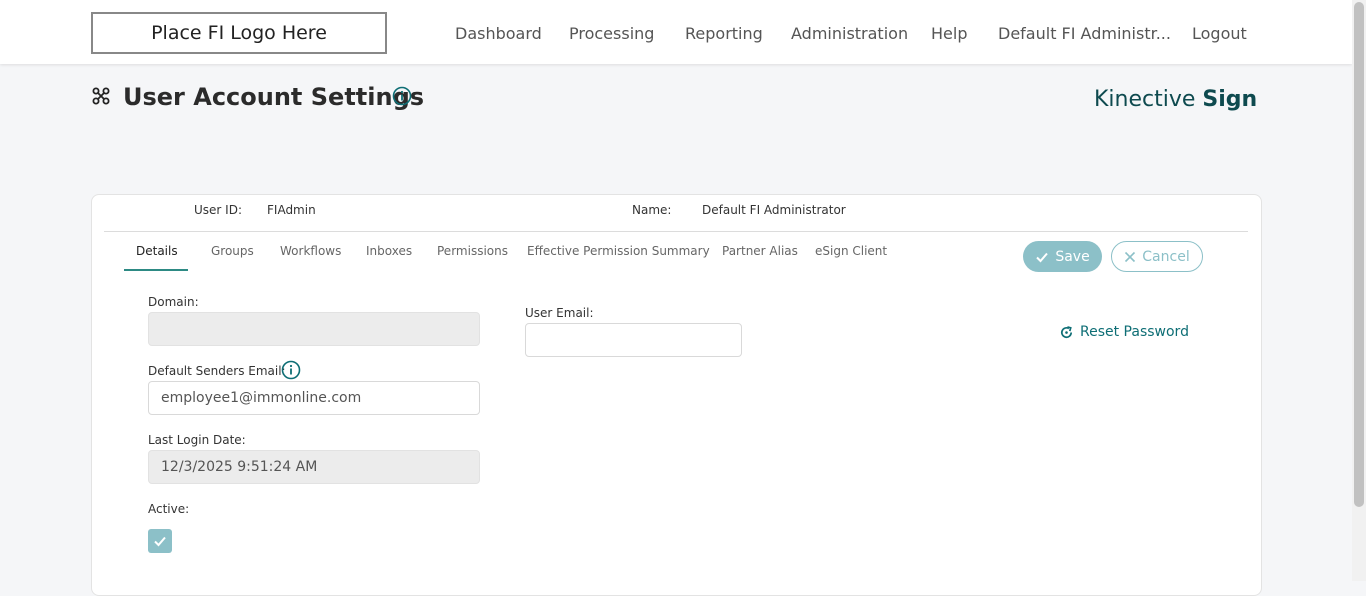 The width and height of the screenshot is (1366, 596). What do you see at coordinates (156, 270) in the screenshot?
I see `active-tab-indicator` at bounding box center [156, 270].